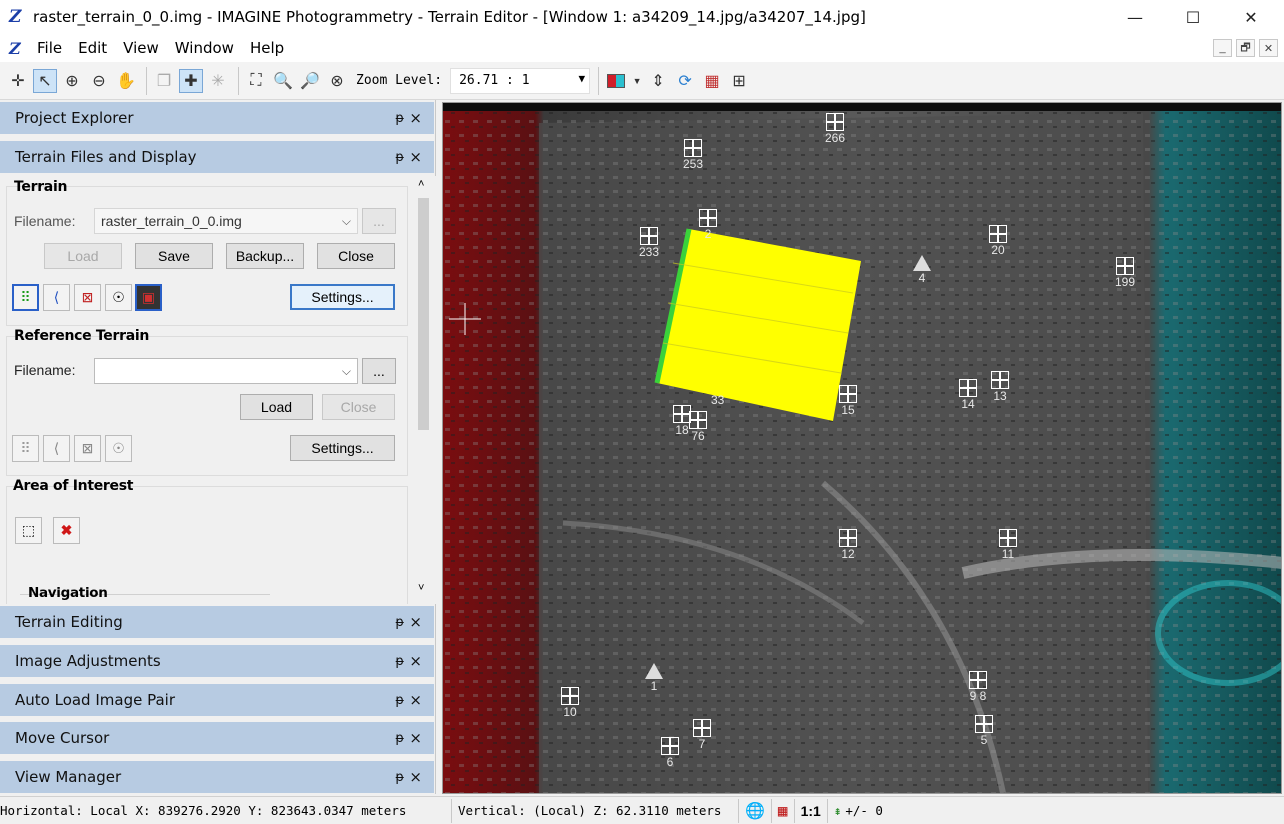 The width and height of the screenshot is (1284, 824). I want to click on scroll-down-icon: ˅, so click(421, 588).